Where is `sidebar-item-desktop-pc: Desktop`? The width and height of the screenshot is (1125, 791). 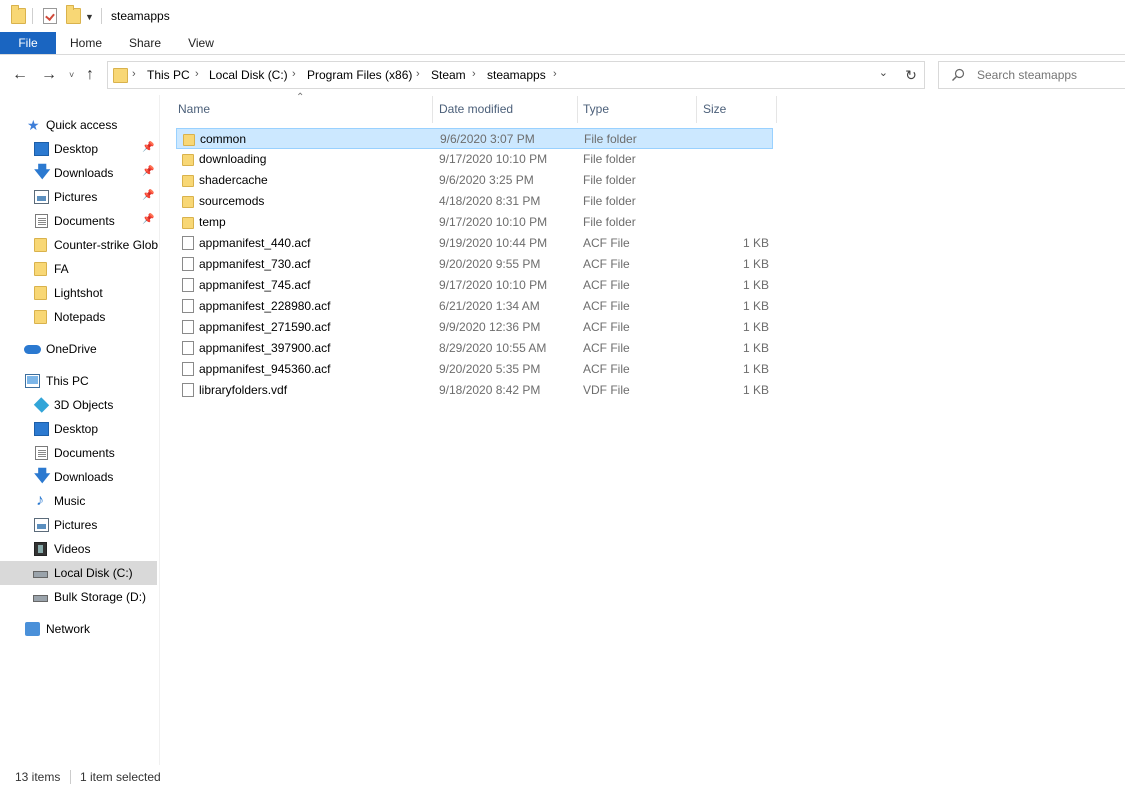 sidebar-item-desktop-pc: Desktop is located at coordinates (78, 429).